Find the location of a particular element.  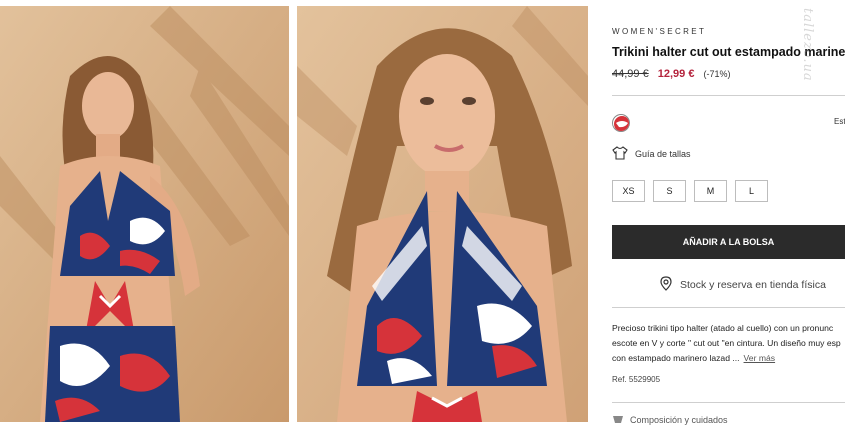

price-row: 44,99 € 12,99 € (-71%) is located at coordinates (671, 74).